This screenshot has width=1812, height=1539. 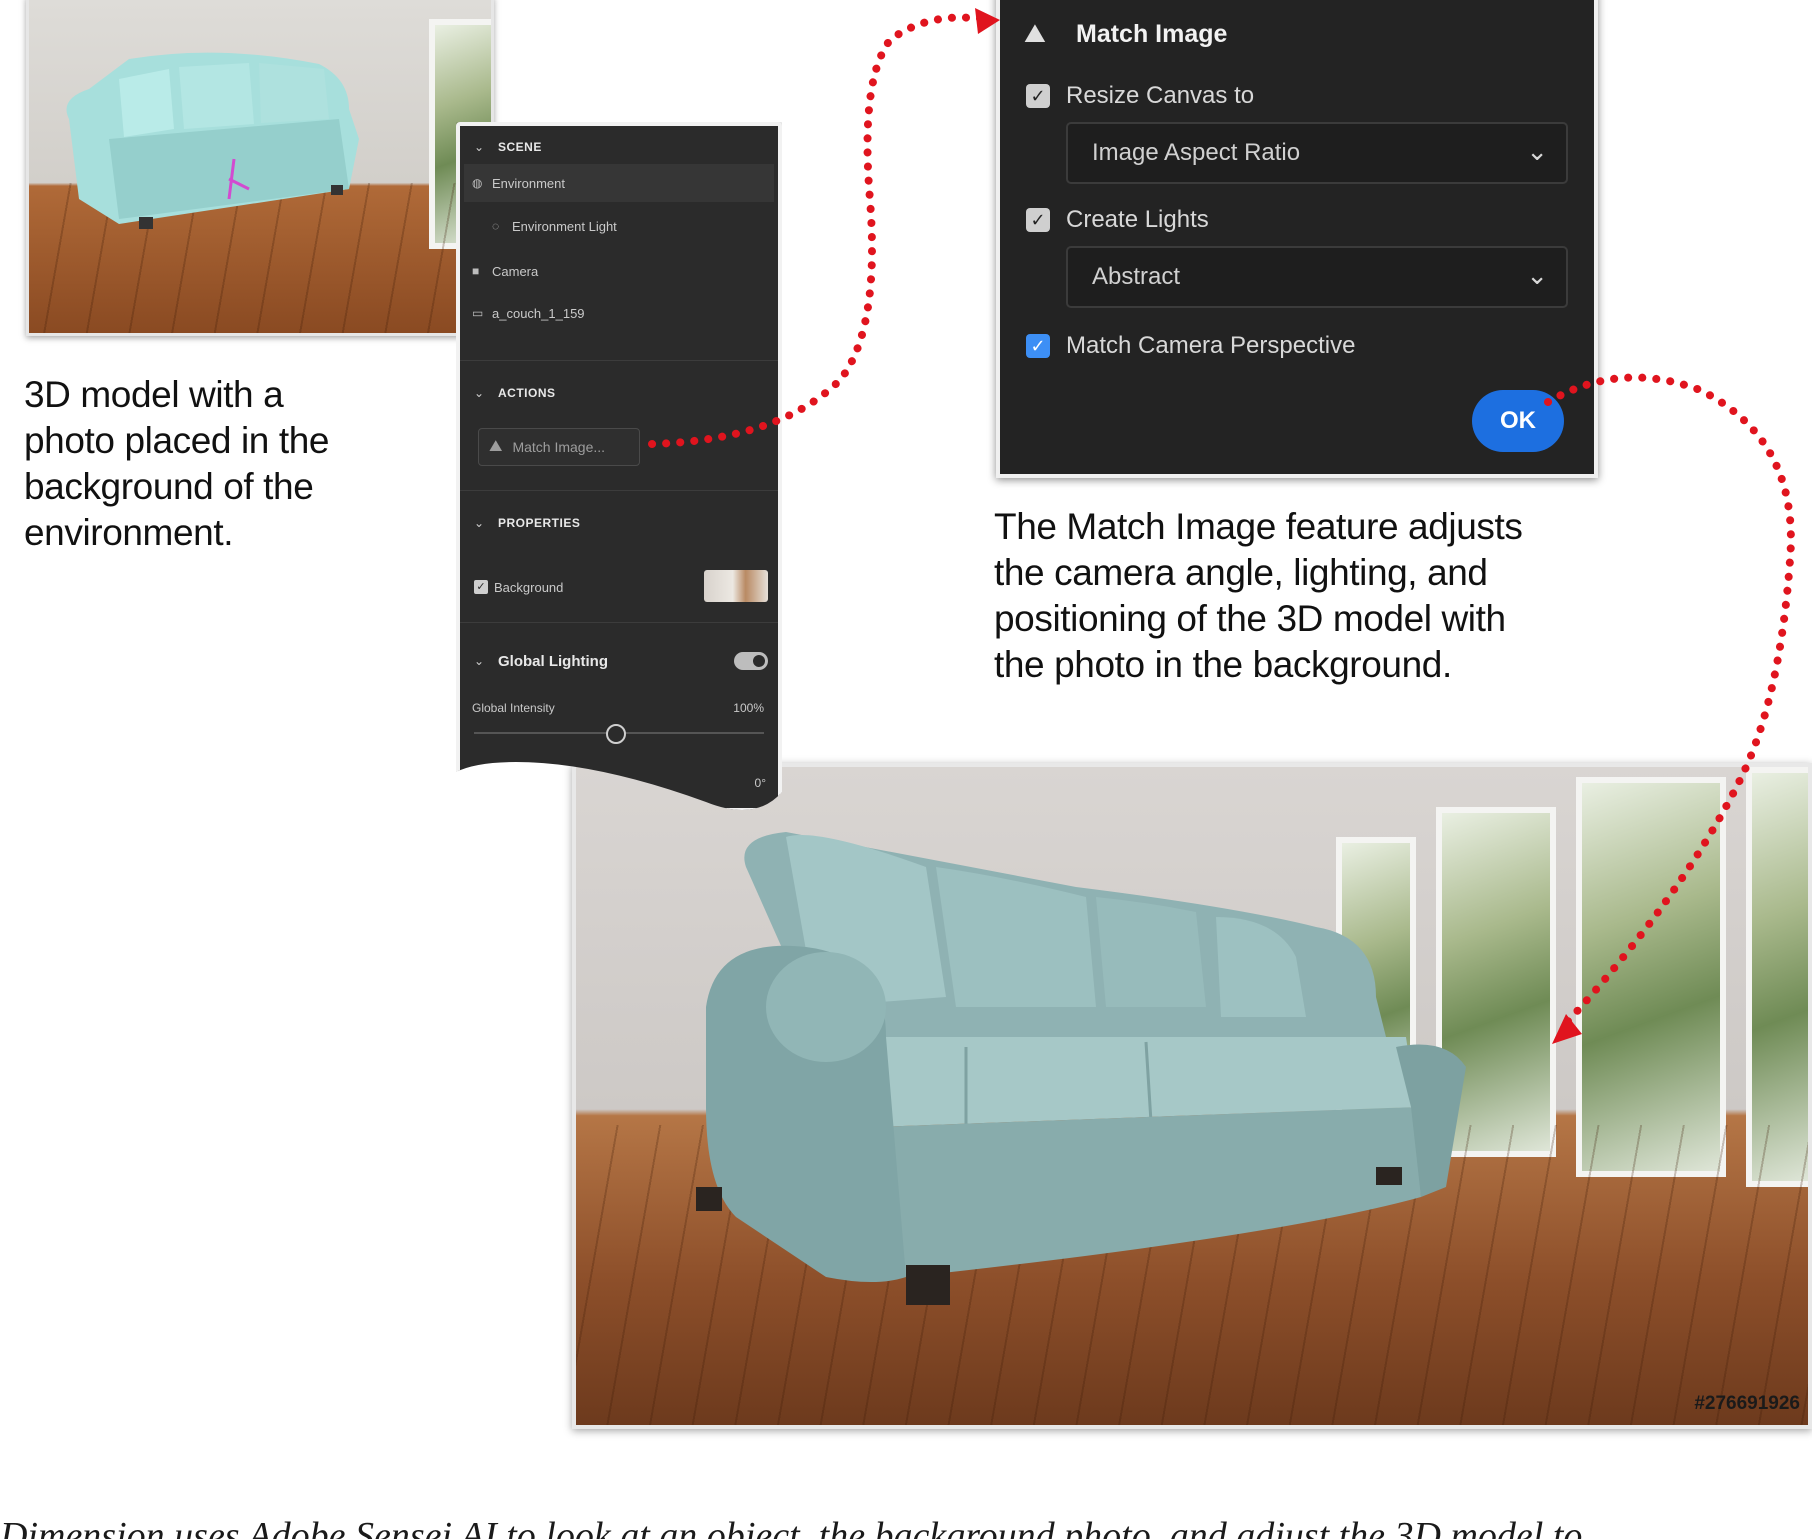 I want to click on tree-item-label: Environment Light, so click(x=564, y=226).